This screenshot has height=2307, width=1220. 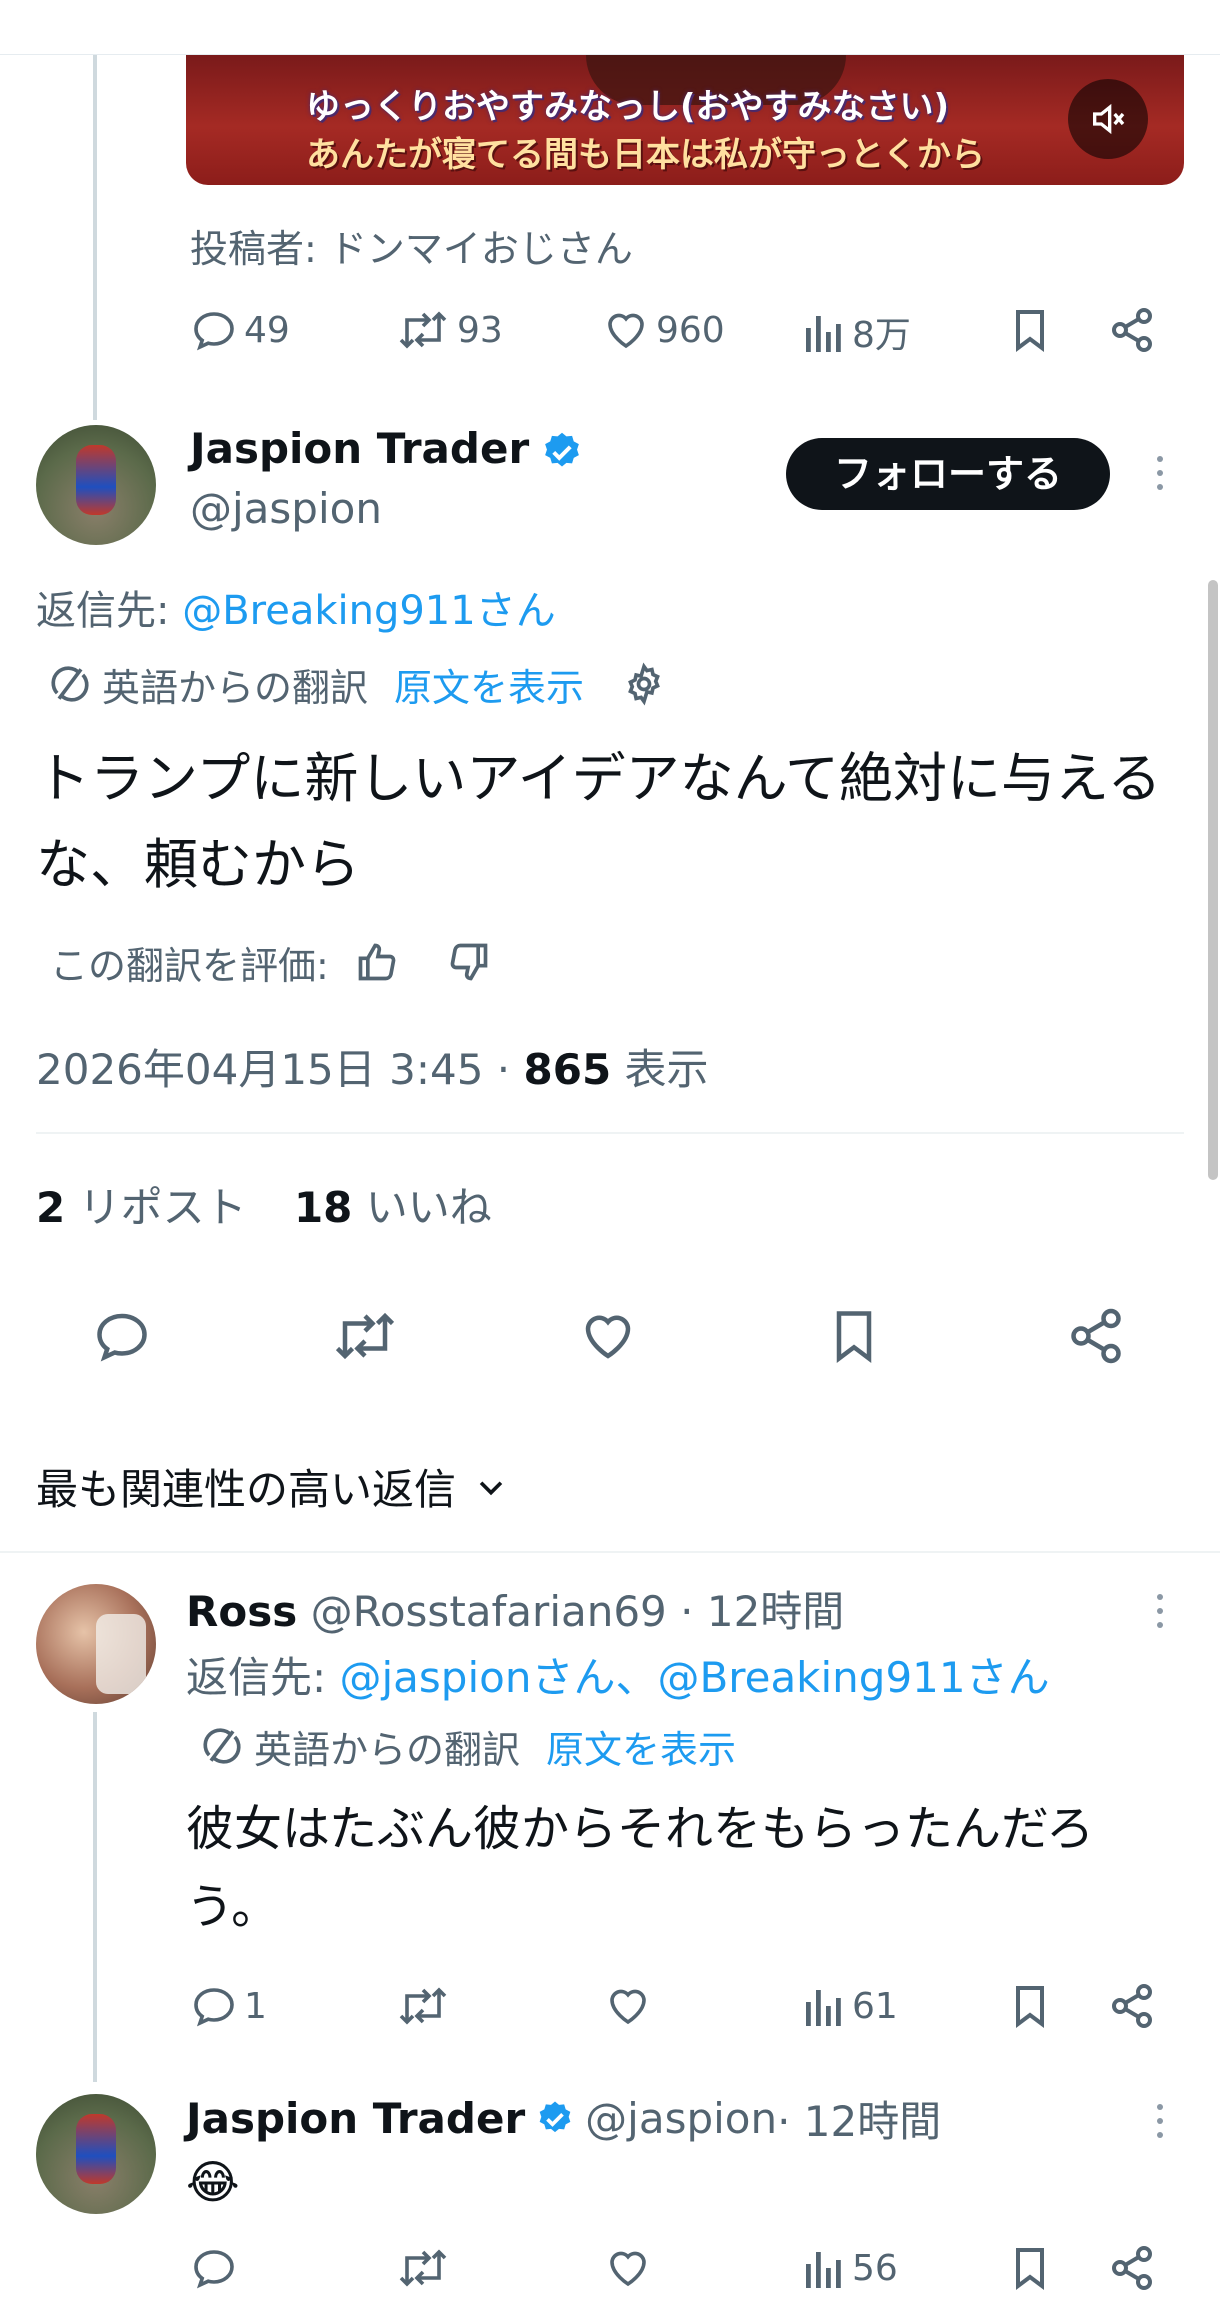 What do you see at coordinates (469, 962) in the screenshot?
I see `thumbs-down-icon` at bounding box center [469, 962].